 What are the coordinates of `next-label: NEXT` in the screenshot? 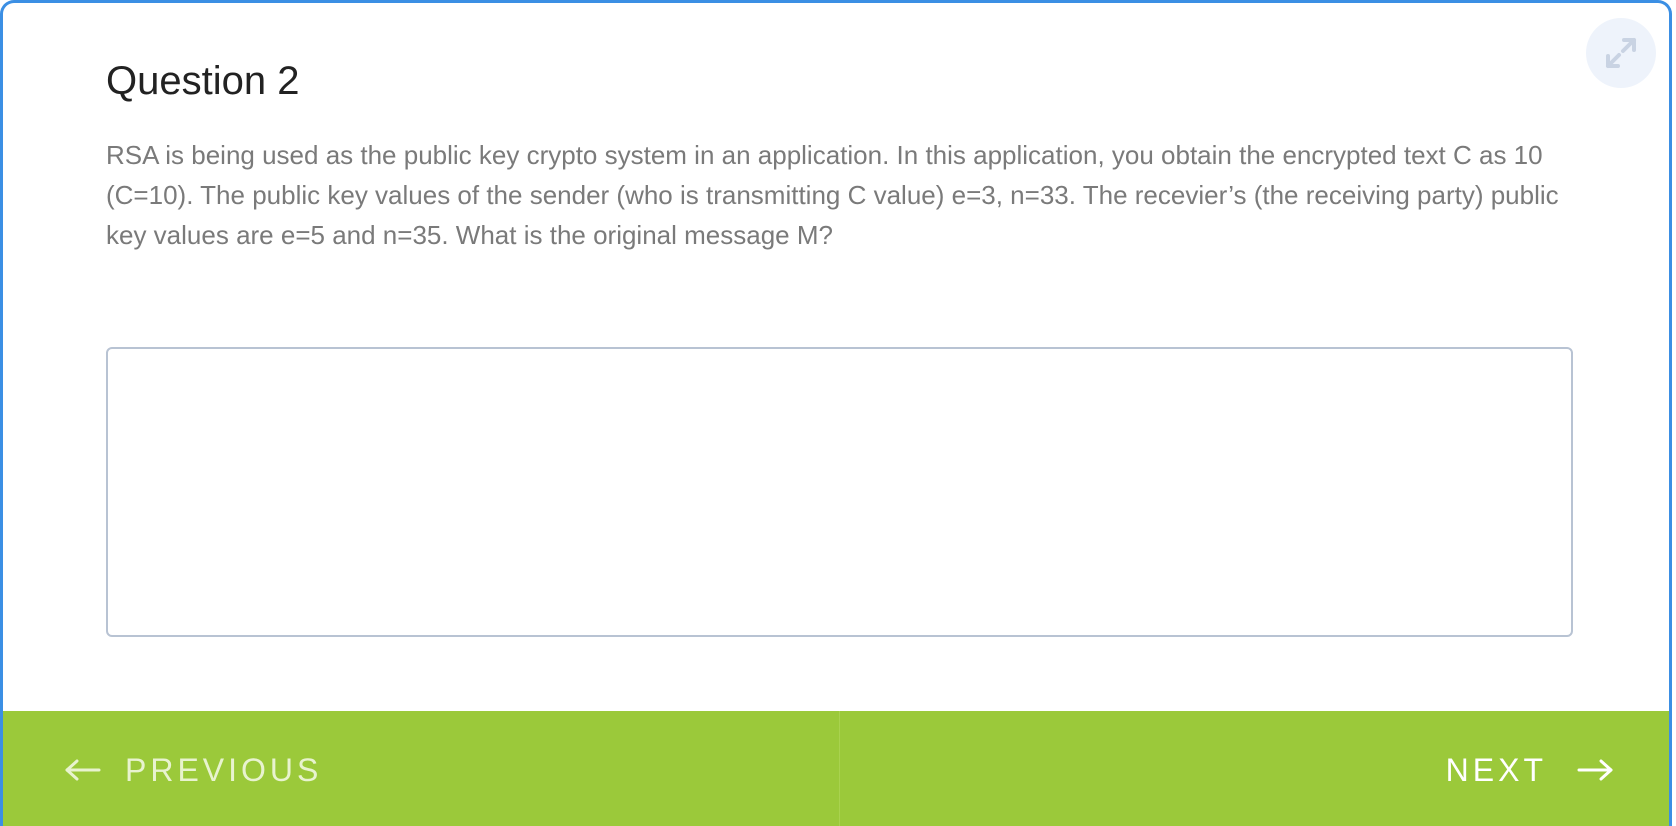 It's located at (1496, 769).